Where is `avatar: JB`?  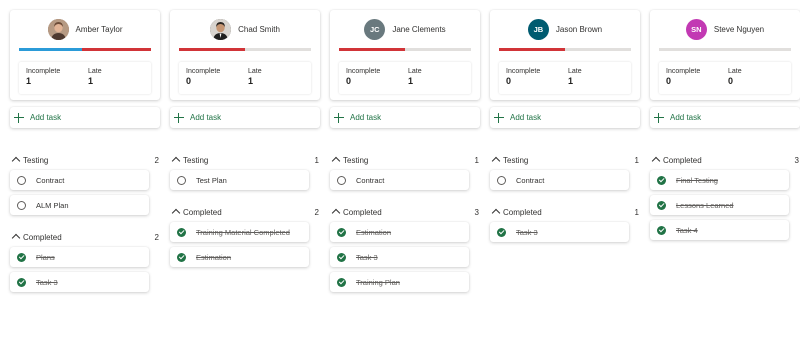
avatar: JB is located at coordinates (538, 29).